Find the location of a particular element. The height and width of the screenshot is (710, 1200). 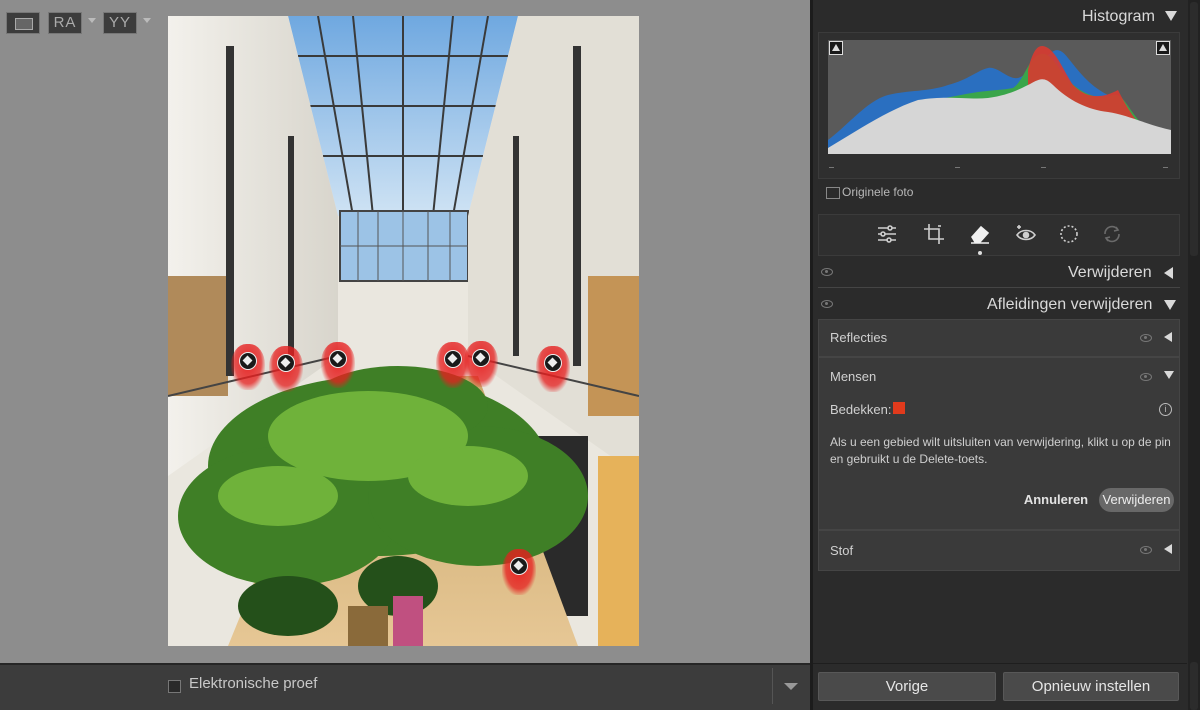

highlight-clipping-toggle is located at coordinates (1163, 48).